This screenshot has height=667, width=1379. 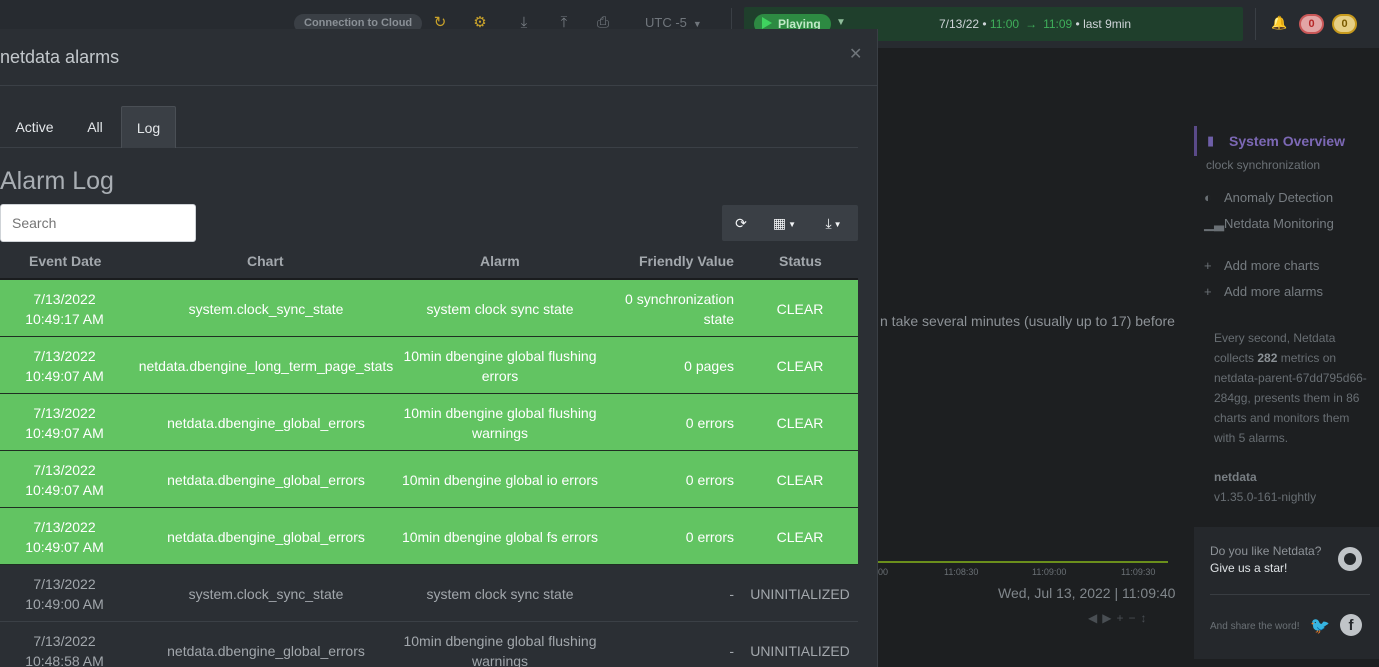 What do you see at coordinates (1279, 23) in the screenshot?
I see `bell-icon: 🔔` at bounding box center [1279, 23].